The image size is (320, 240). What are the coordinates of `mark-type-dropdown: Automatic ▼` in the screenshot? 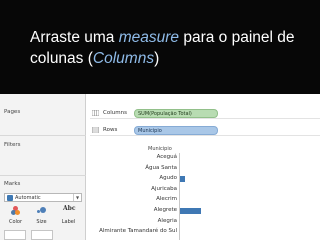 It's located at (43, 197).